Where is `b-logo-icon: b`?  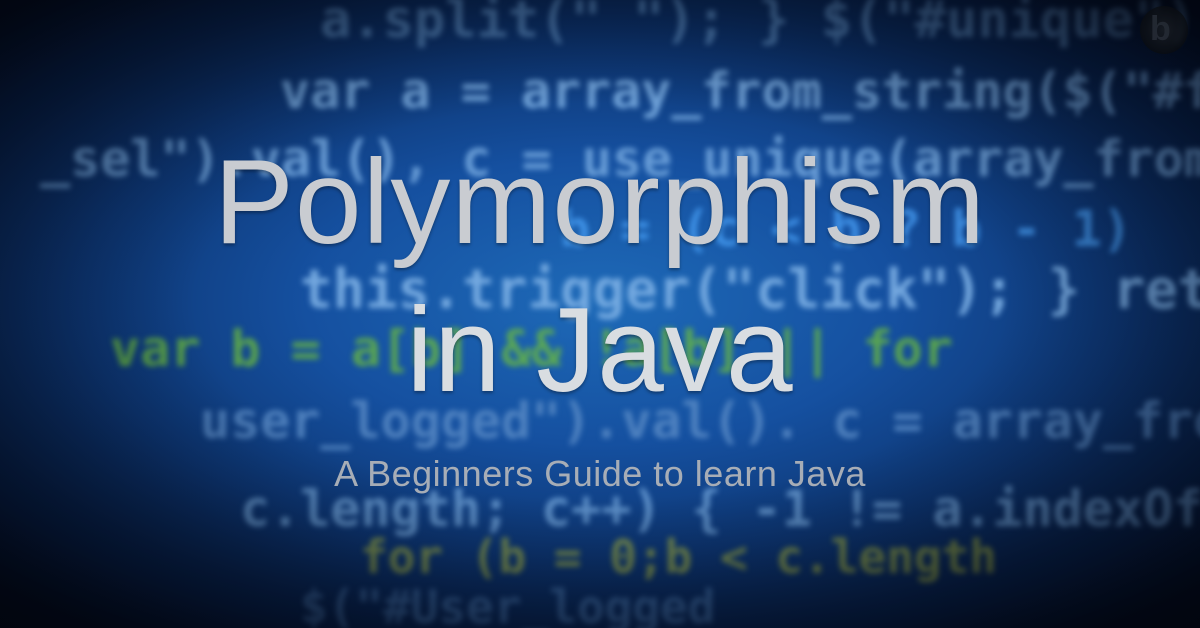 b-logo-icon: b is located at coordinates (1164, 30).